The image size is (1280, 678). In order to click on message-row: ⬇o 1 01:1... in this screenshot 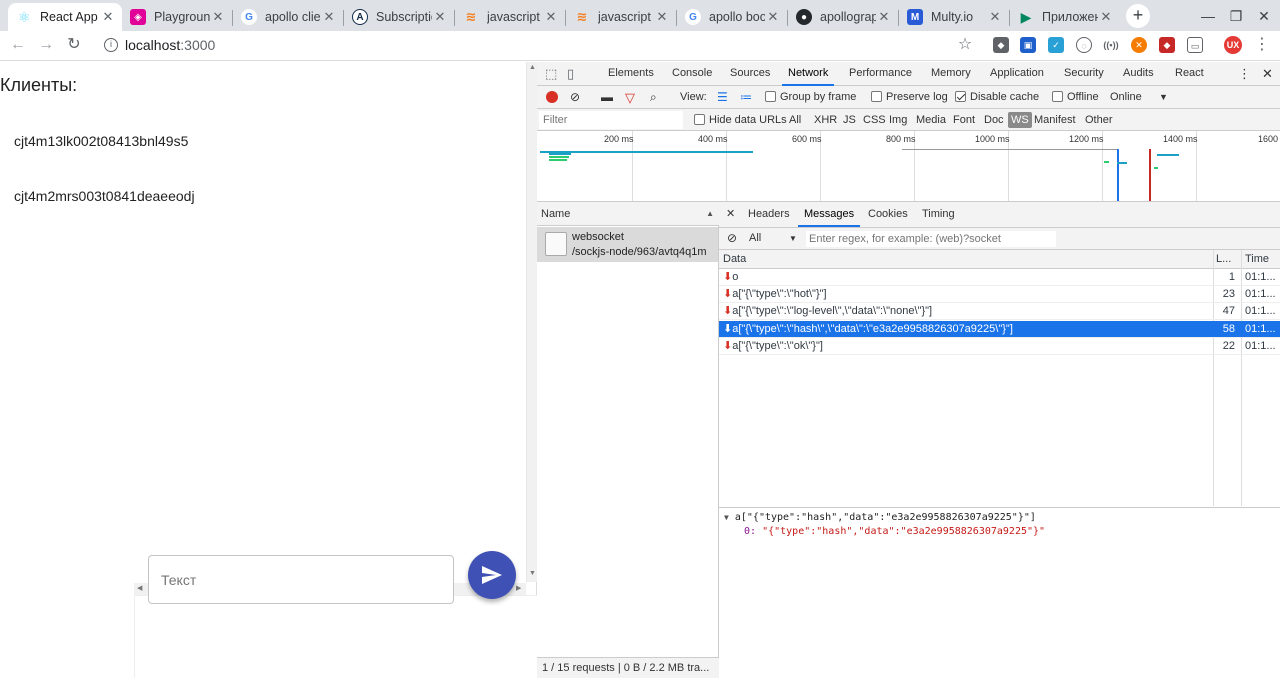, I will do `click(999, 277)`.